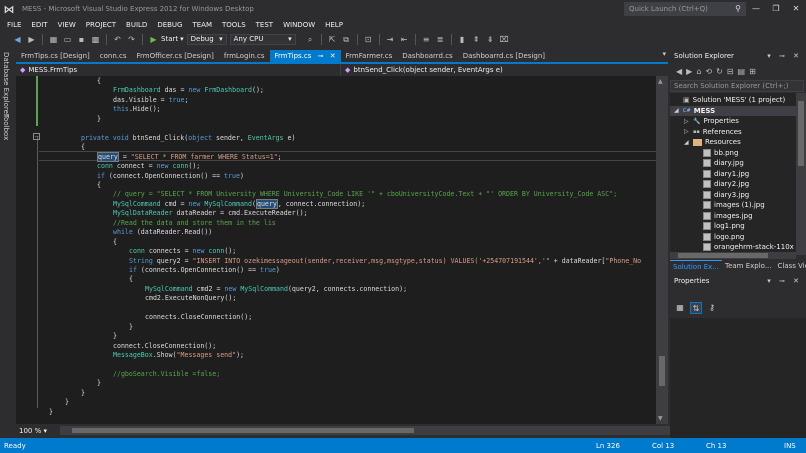 The height and width of the screenshot is (453, 806). Describe the element at coordinates (730, 71) in the screenshot. I see `collapse-all-icon: ⊟` at that location.